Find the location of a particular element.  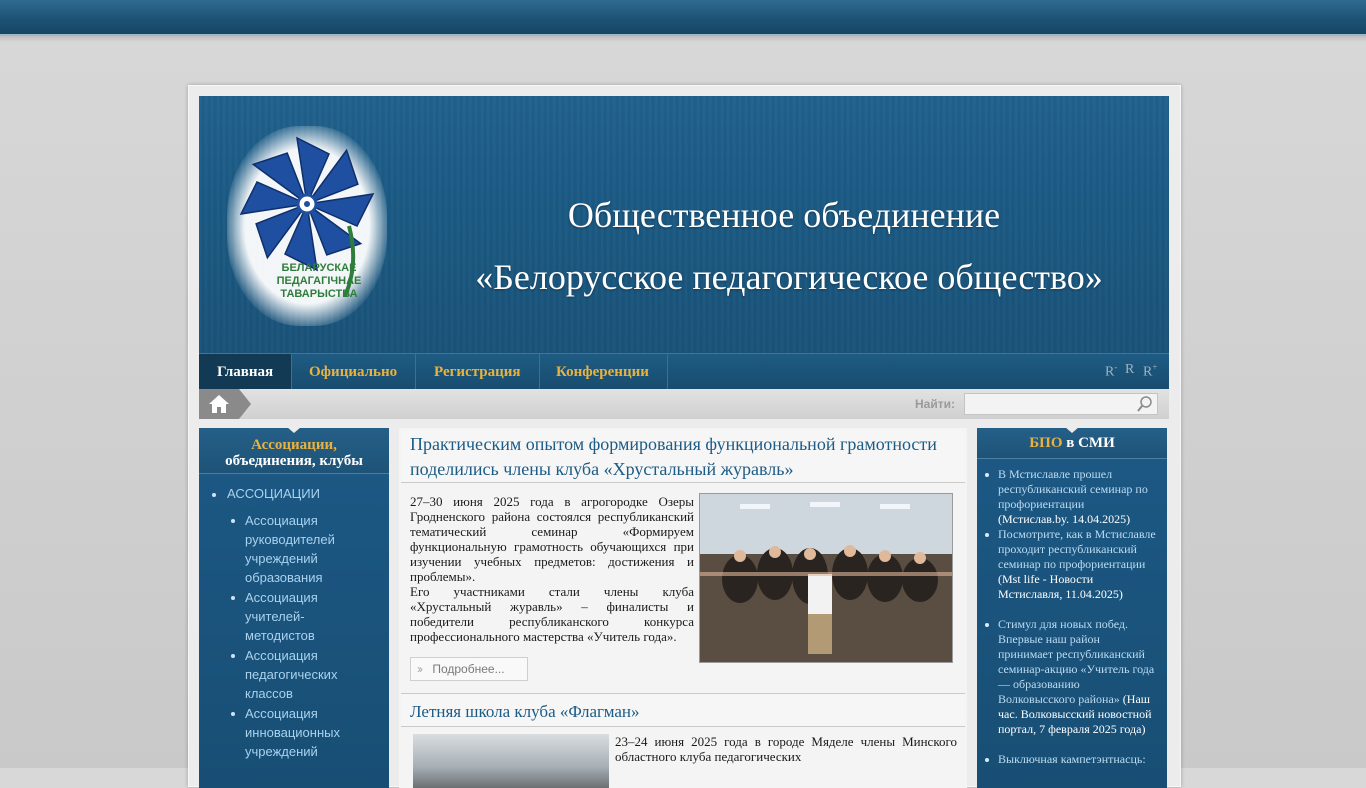

article-2-title: Летняя школа клуба «Флагман» is located at coordinates (525, 711).